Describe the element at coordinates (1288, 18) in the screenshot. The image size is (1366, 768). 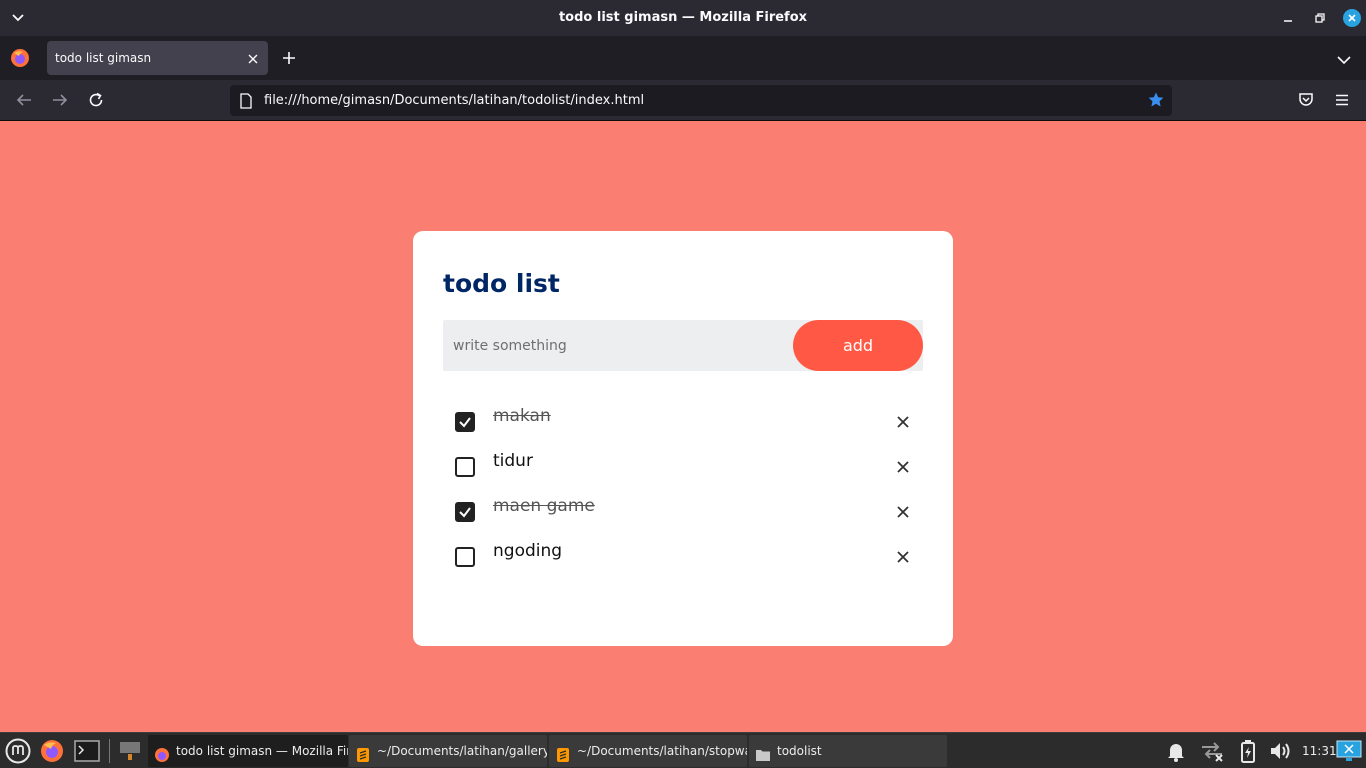
I see `minimize-icon` at that location.